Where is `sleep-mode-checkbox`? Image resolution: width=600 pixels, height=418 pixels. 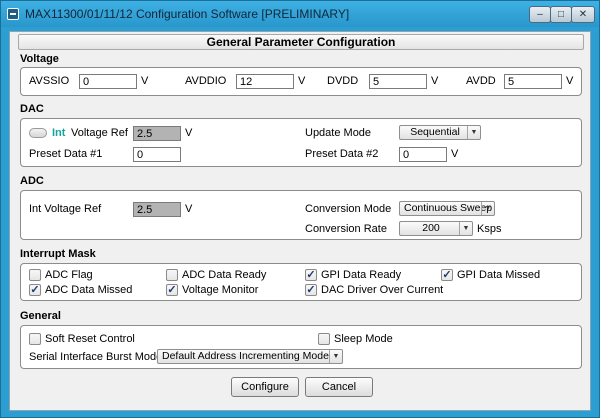
sleep-mode-checkbox is located at coordinates (324, 339).